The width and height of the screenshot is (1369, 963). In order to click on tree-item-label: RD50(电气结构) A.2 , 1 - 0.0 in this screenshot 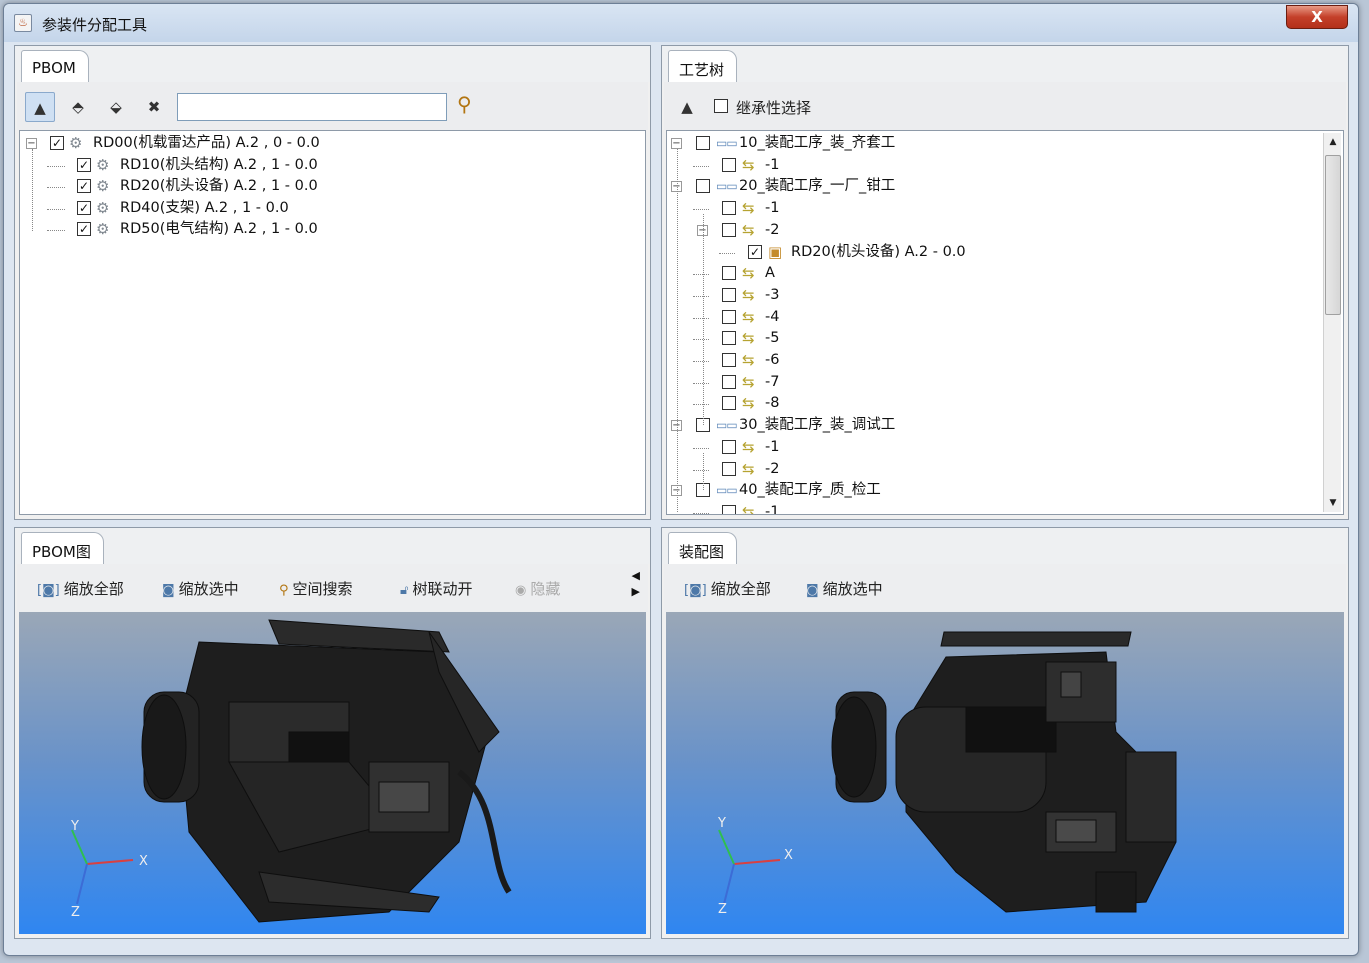, I will do `click(219, 229)`.